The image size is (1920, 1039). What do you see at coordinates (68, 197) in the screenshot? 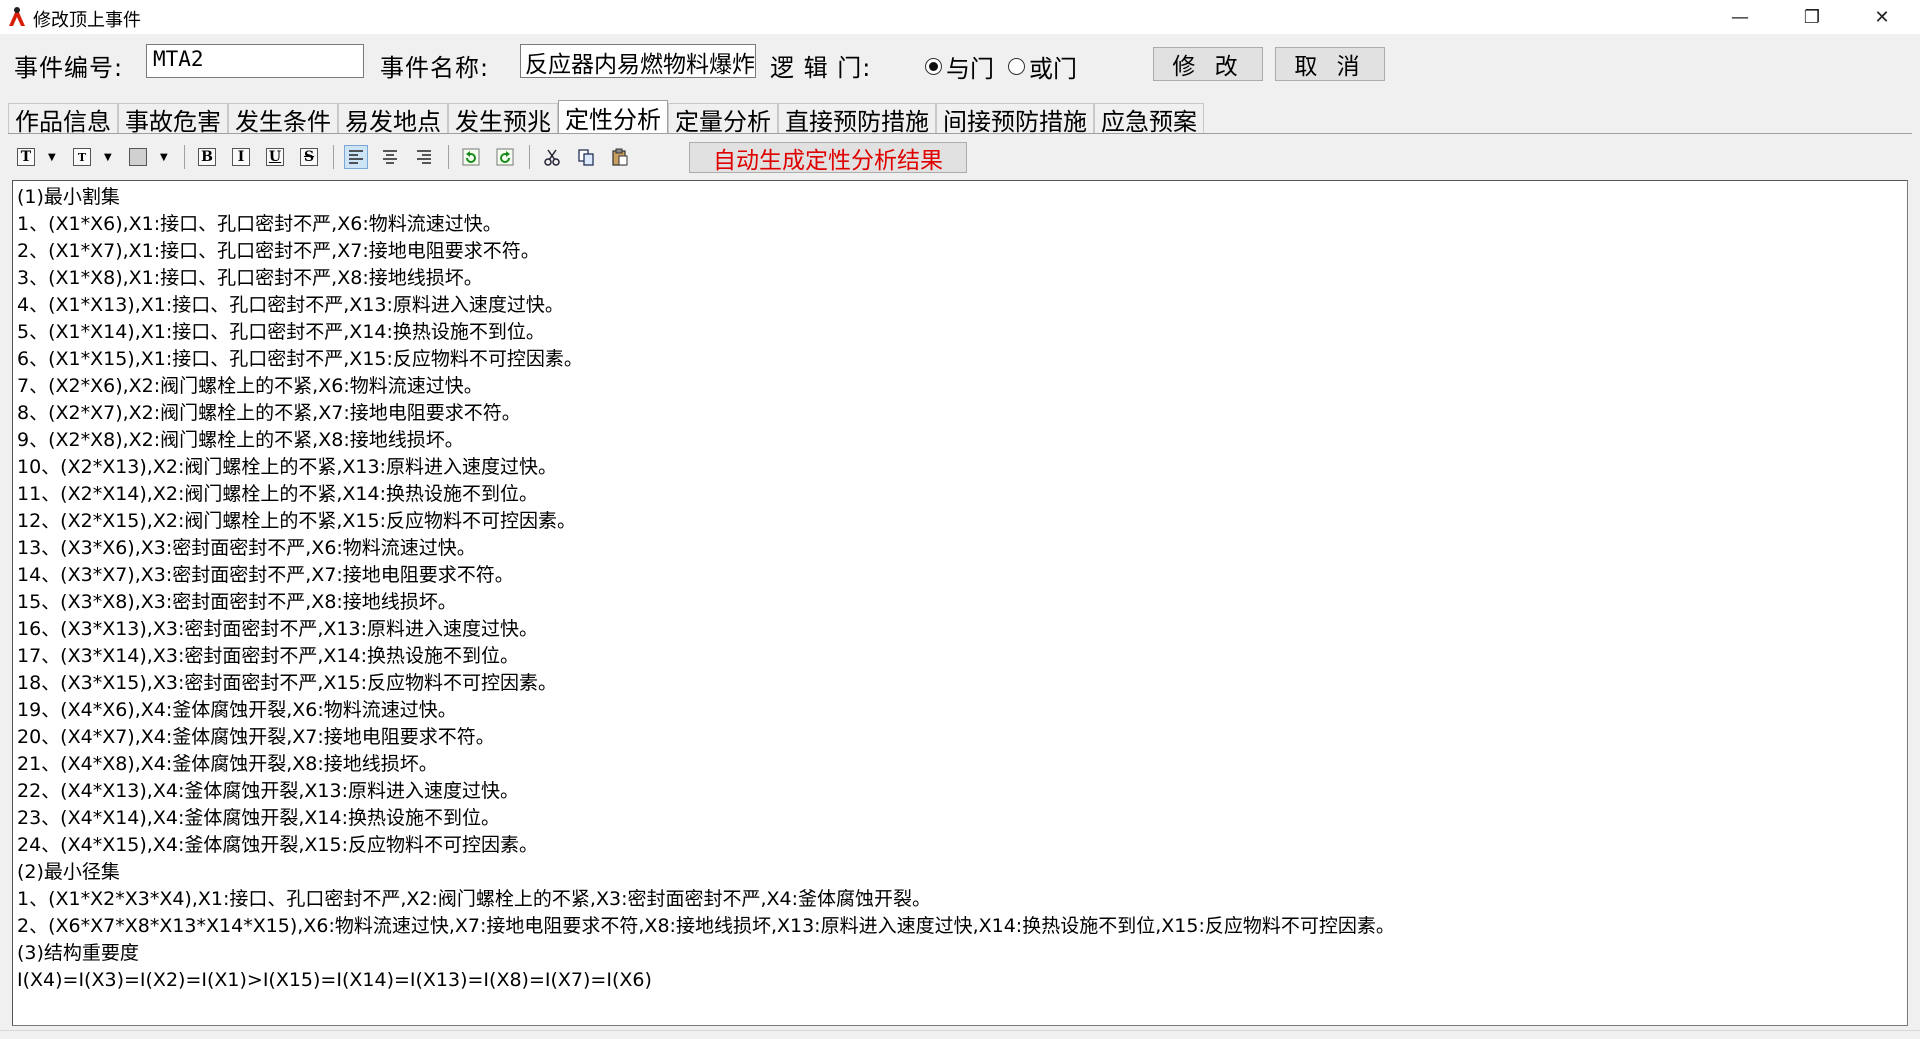
I see `editor-line: (1)最小割集` at bounding box center [68, 197].